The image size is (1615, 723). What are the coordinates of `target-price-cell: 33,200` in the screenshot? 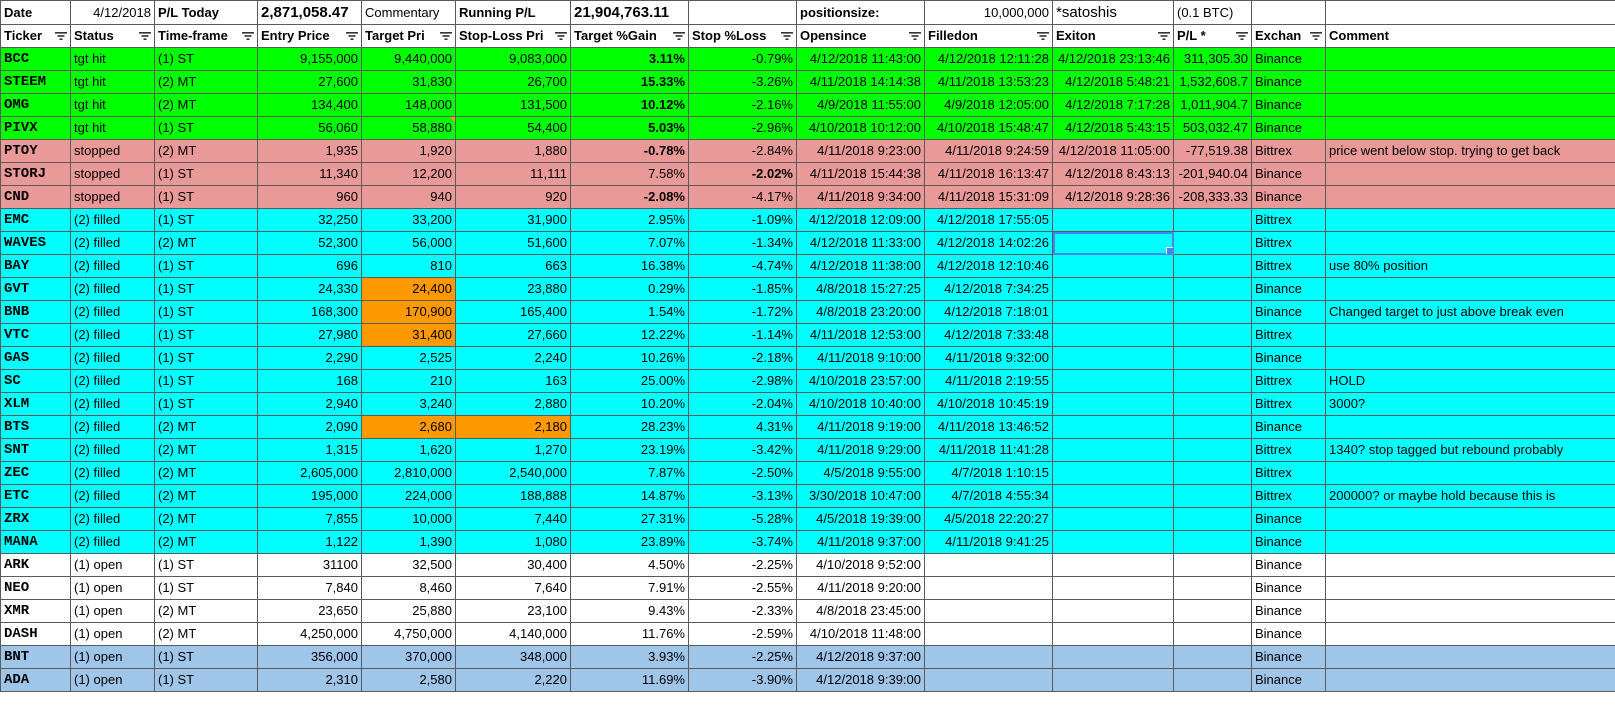 It's located at (408, 220).